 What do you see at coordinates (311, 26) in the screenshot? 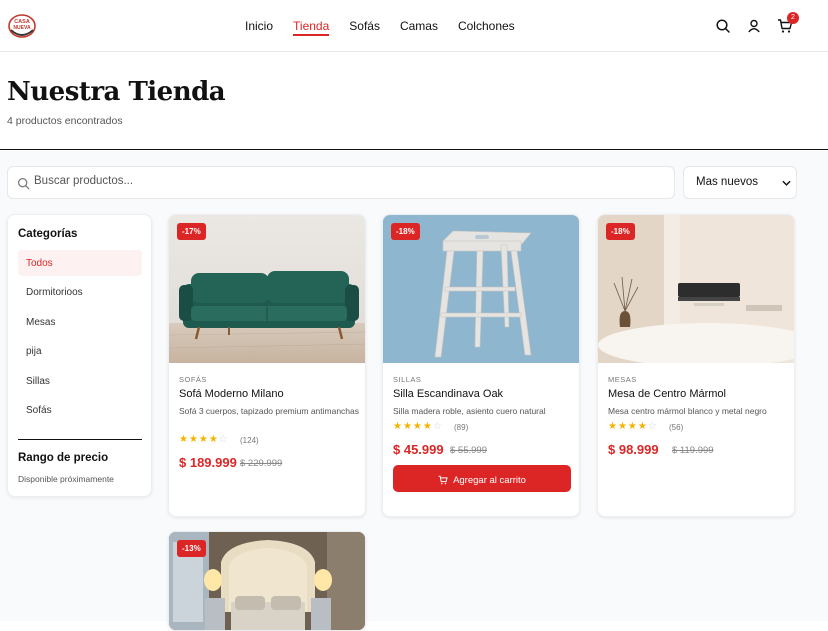
I see `nav-tienda: Tienda` at bounding box center [311, 26].